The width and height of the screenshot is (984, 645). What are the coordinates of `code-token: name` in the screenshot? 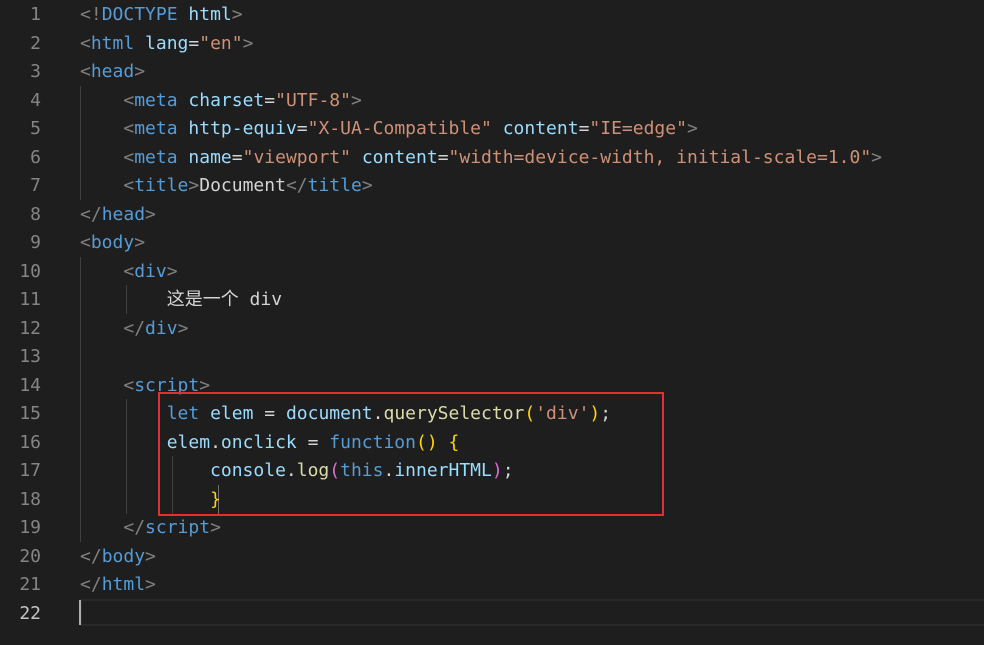 It's located at (210, 157).